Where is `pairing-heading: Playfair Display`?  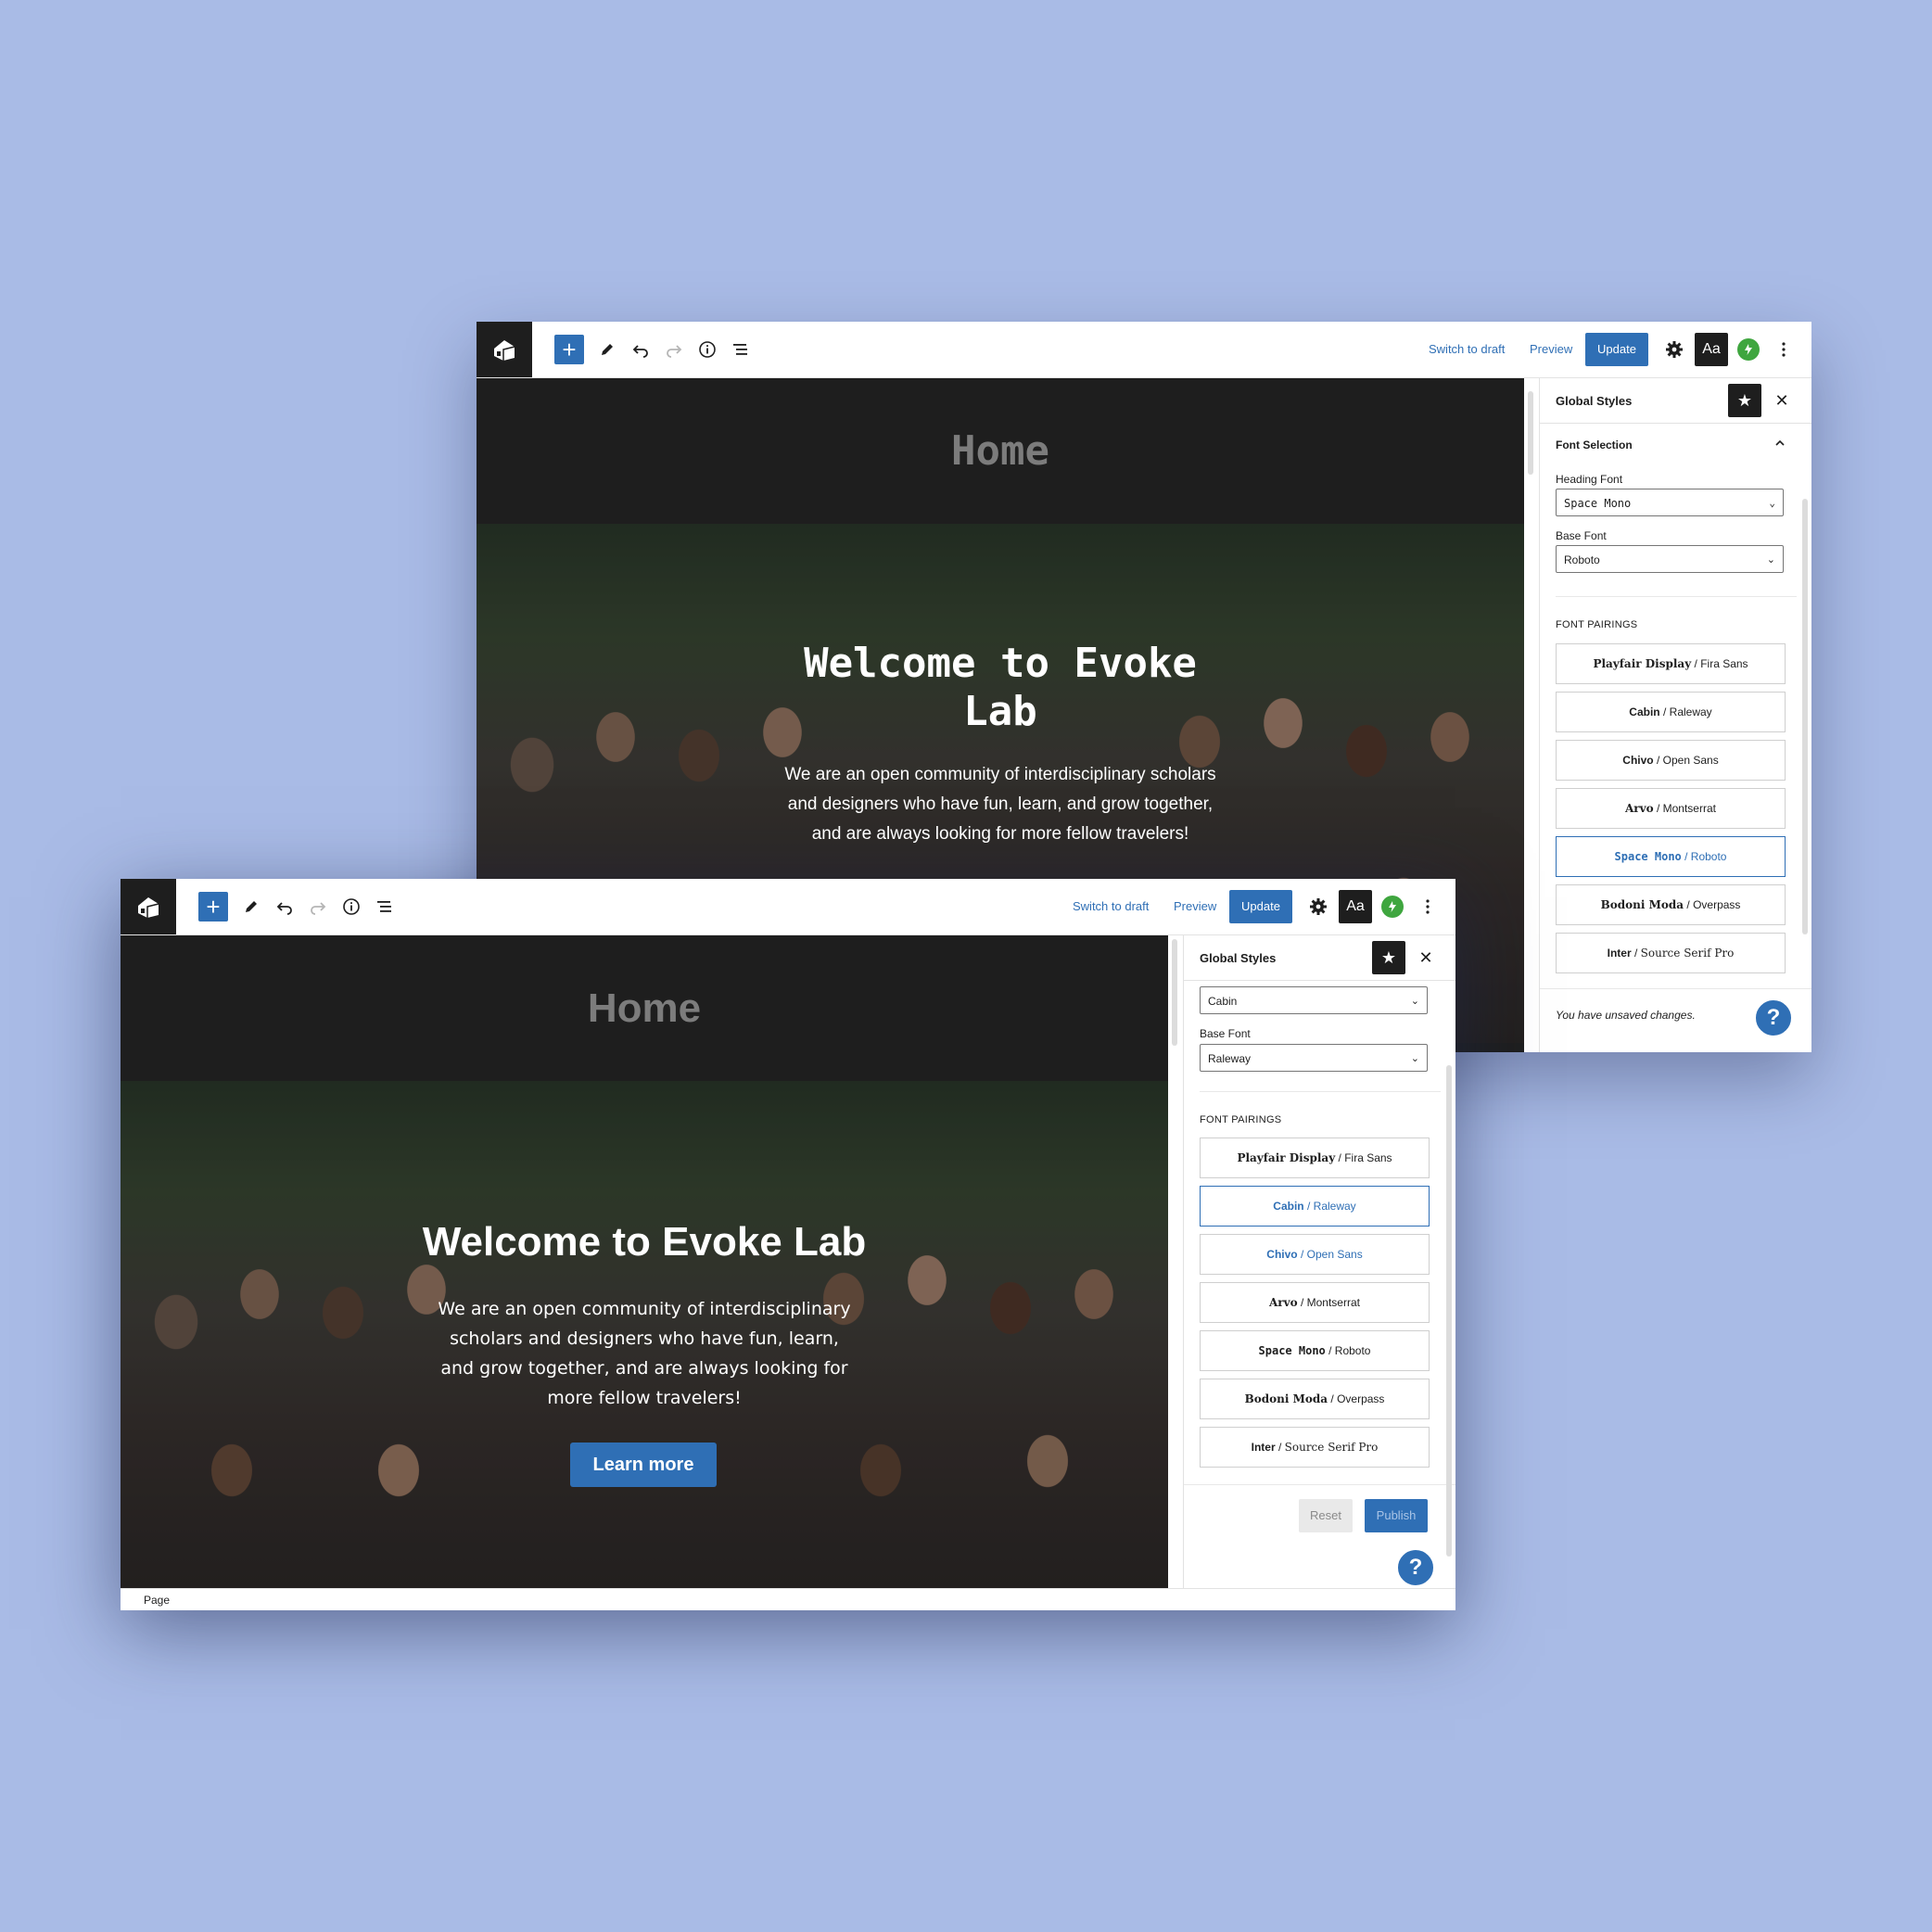
pairing-heading: Playfair Display is located at coordinates (1642, 663).